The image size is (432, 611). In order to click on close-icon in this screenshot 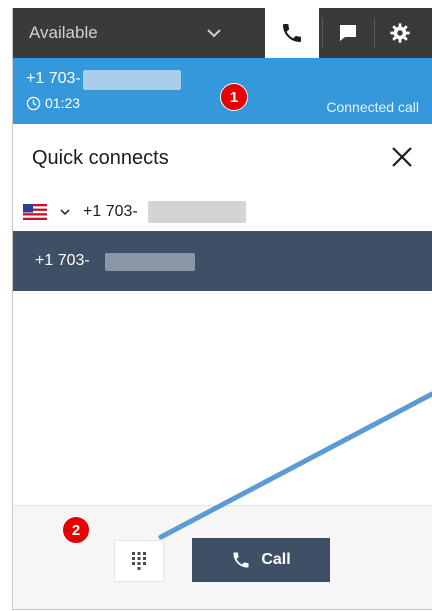, I will do `click(402, 157)`.